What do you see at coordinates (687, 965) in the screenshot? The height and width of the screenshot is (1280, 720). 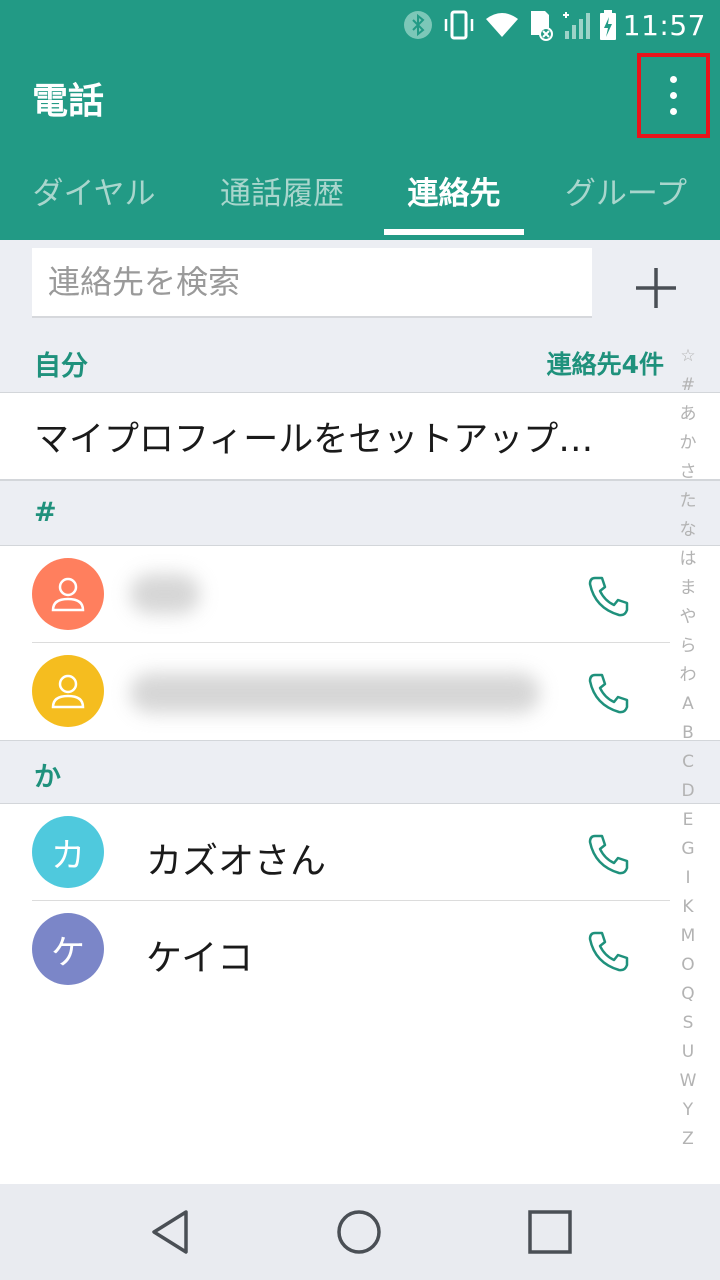 I see `index-letter: O` at bounding box center [687, 965].